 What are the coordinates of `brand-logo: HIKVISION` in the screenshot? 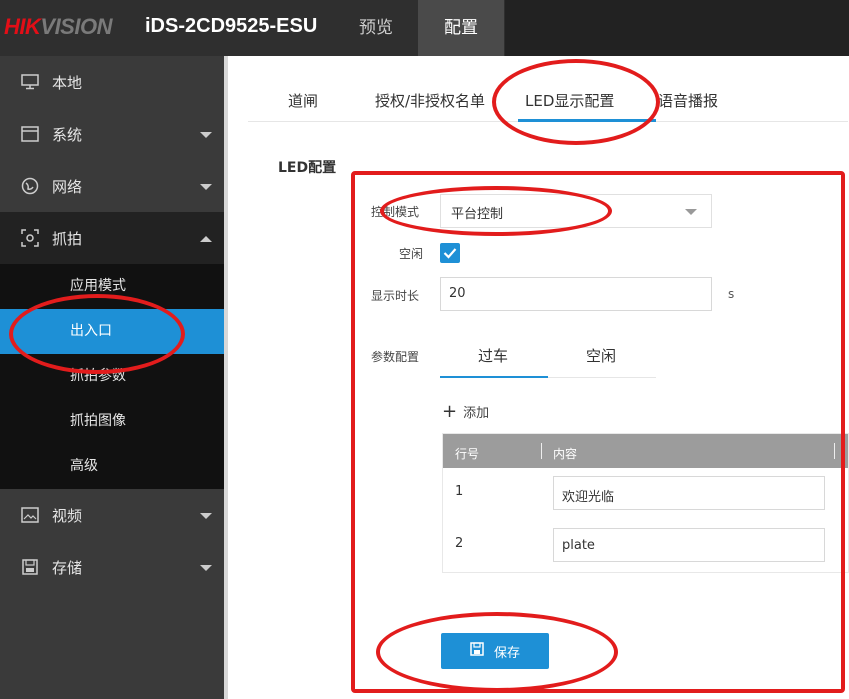 It's located at (58, 26).